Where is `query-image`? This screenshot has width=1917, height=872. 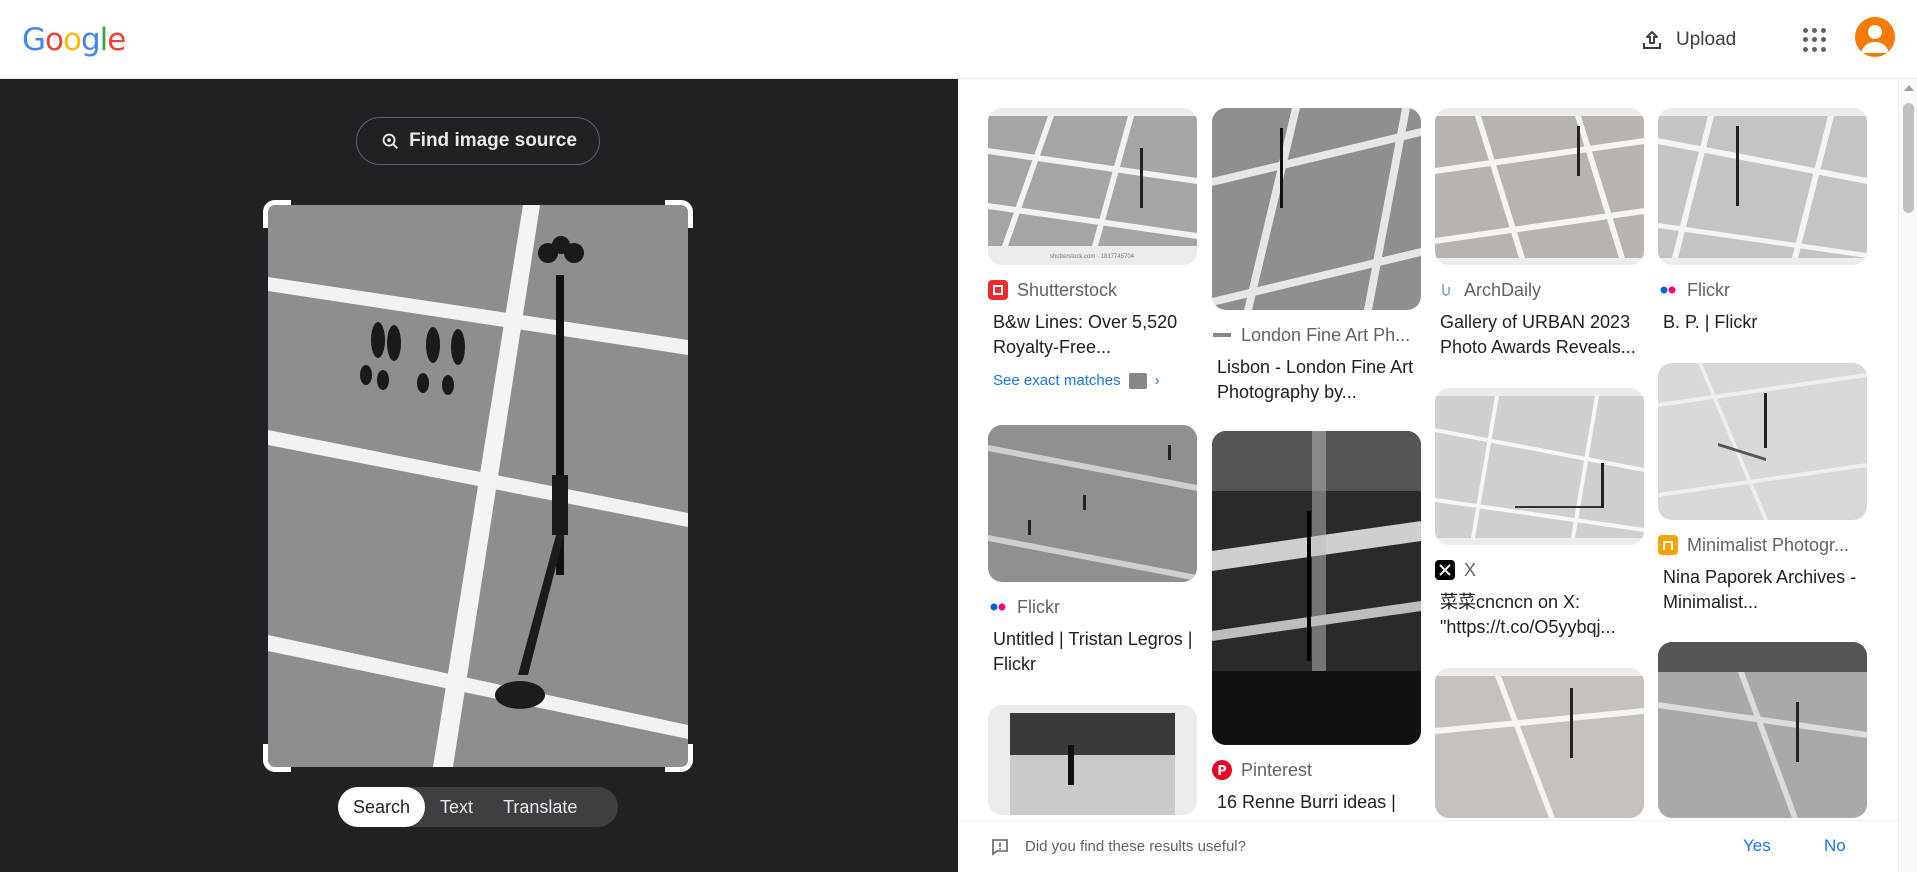 query-image is located at coordinates (478, 486).